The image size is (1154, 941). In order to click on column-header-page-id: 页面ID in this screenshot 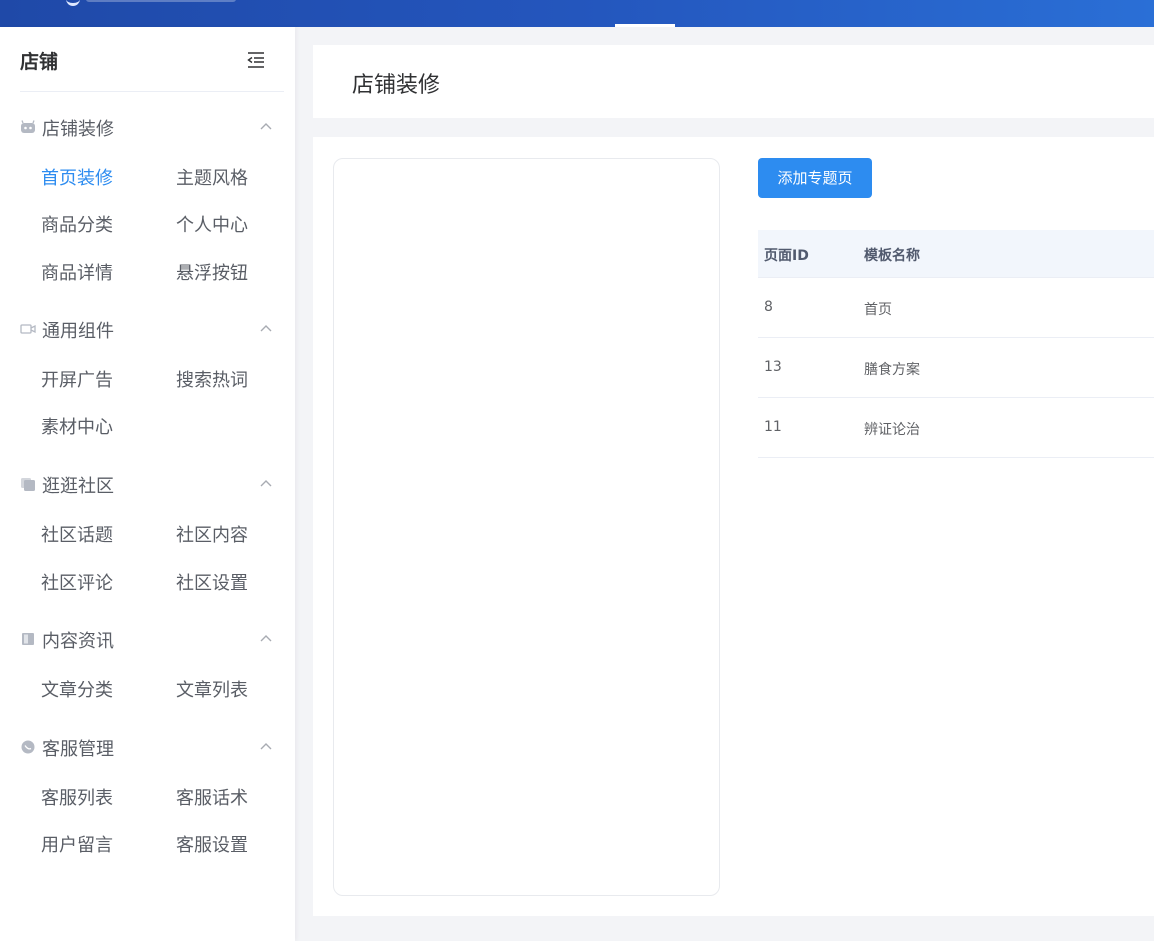, I will do `click(786, 256)`.